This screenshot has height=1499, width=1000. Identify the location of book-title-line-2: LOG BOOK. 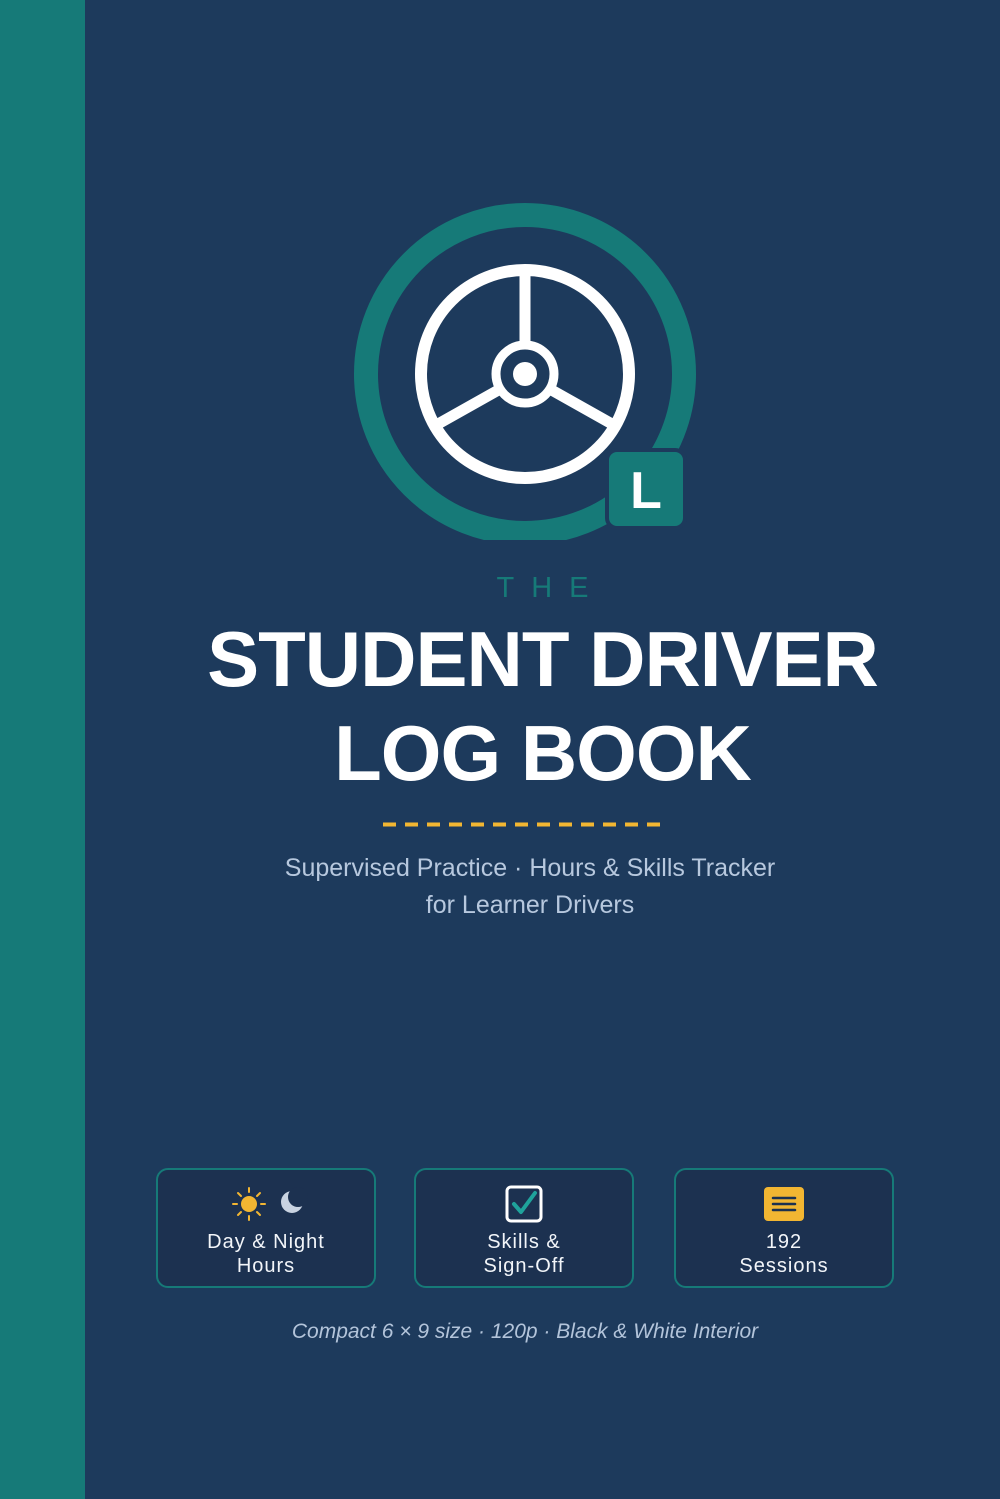
(543, 753).